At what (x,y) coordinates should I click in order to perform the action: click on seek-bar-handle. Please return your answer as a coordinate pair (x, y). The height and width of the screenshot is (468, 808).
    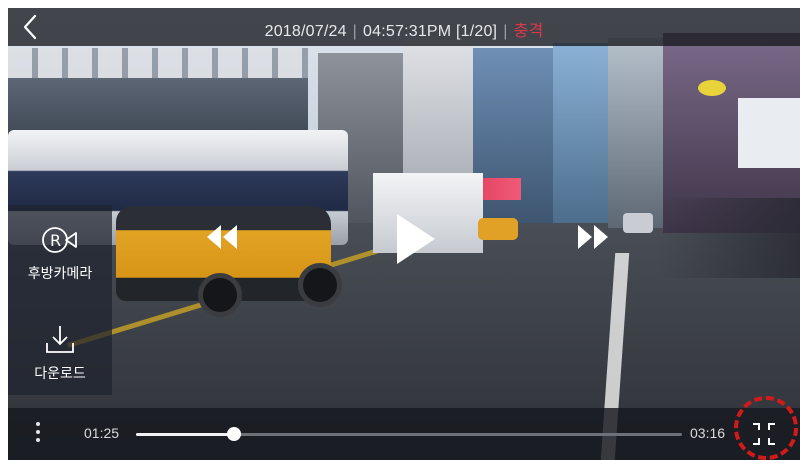
    Looking at the image, I should click on (234, 434).